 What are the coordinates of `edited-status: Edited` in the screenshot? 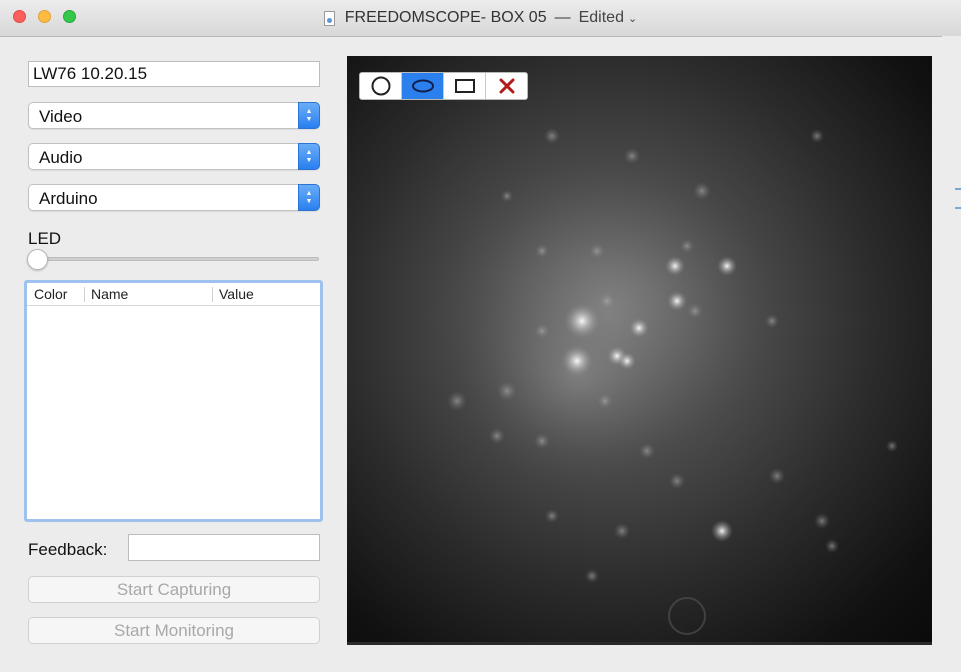 It's located at (601, 18).